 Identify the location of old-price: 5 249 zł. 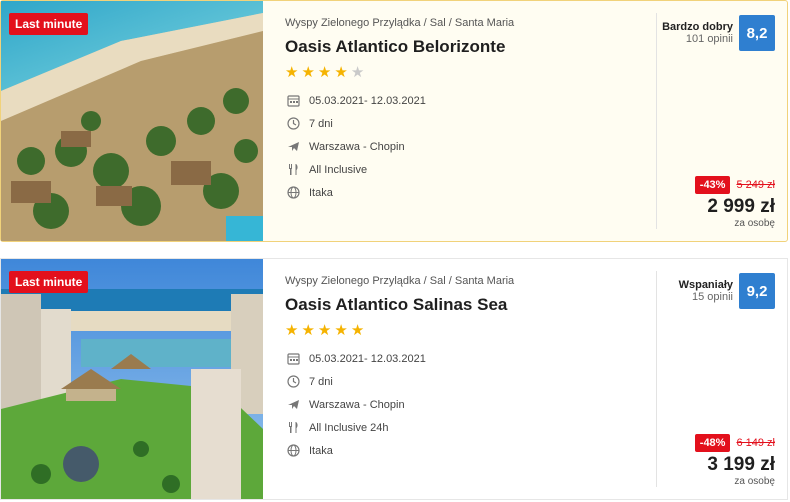
(755, 185).